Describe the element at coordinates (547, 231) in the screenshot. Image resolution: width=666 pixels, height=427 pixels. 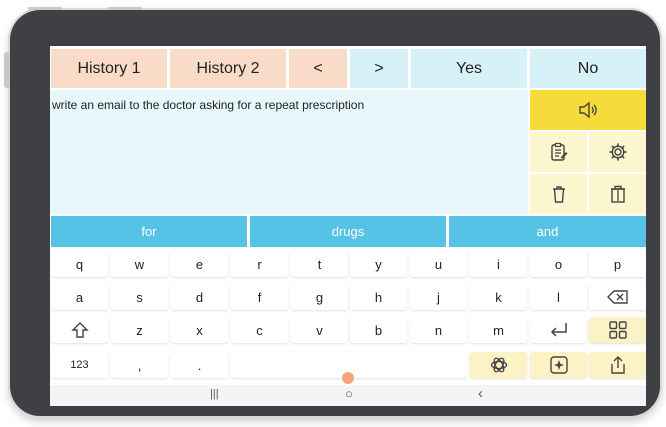
I see `suggestion-and: and` at that location.